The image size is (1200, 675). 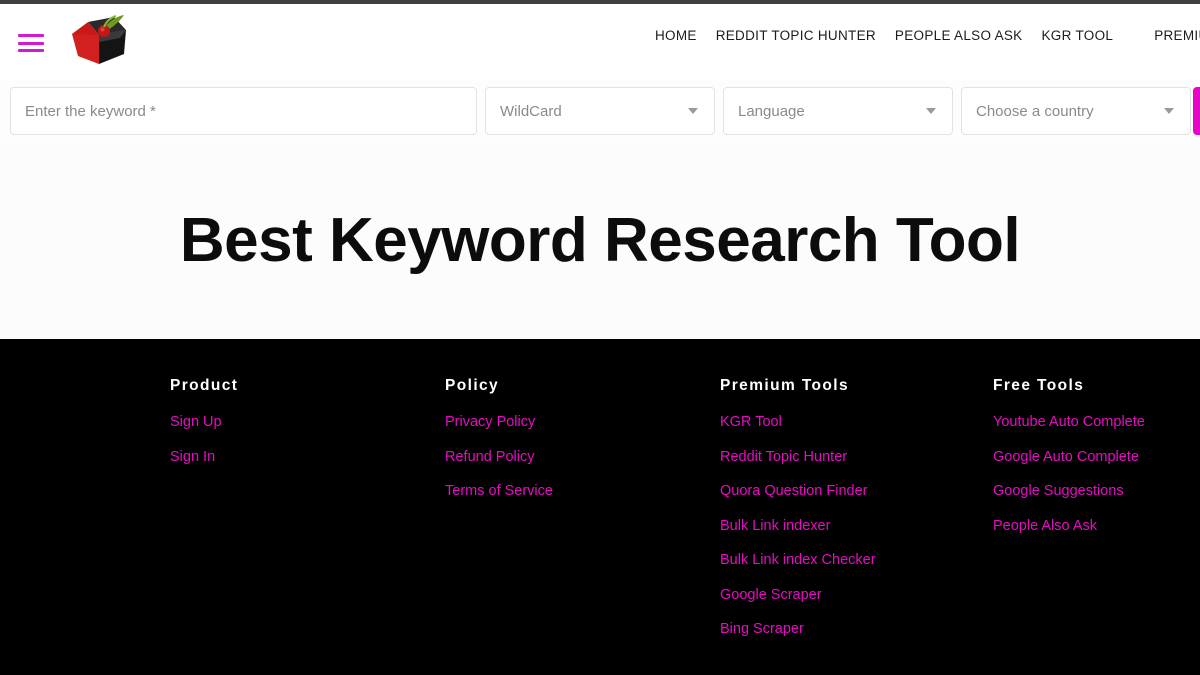 What do you see at coordinates (856, 491) in the screenshot?
I see `footer-link-quora-question-finder: Quora Question Finder` at bounding box center [856, 491].